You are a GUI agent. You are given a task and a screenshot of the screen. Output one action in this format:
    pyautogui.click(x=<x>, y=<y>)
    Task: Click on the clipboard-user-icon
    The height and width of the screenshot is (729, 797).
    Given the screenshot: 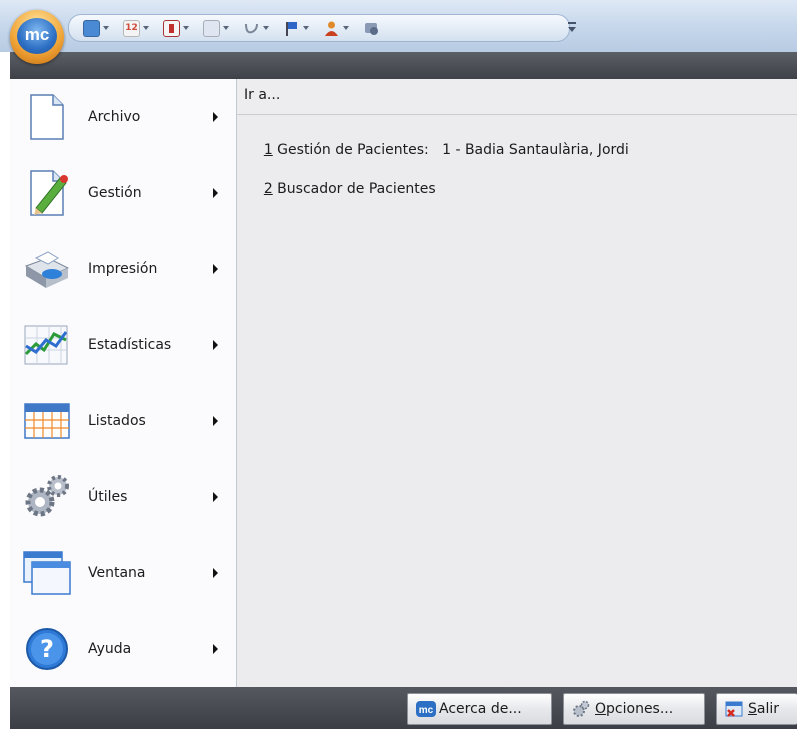 What is the action you would take?
    pyautogui.click(x=211, y=28)
    